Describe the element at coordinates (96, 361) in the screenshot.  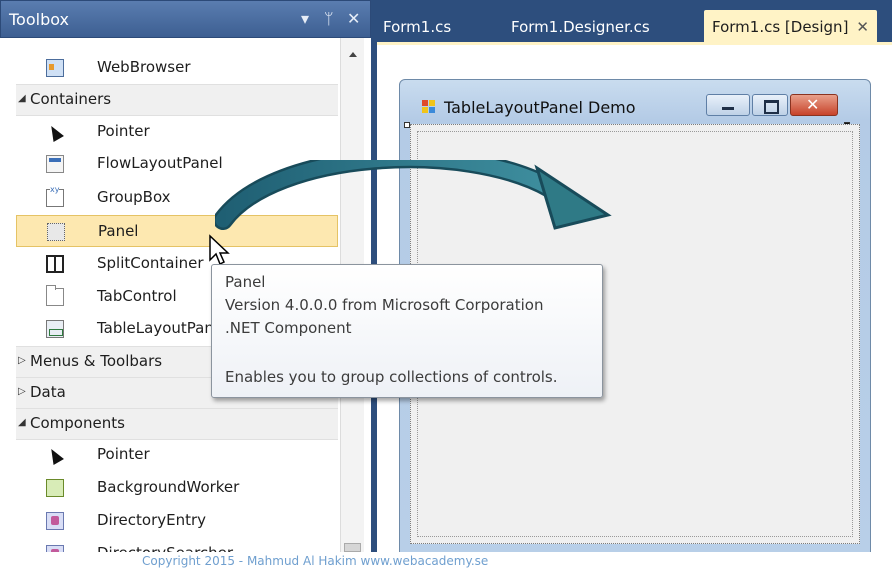
I see `toolbox-category-label: Menus & Toolbars` at that location.